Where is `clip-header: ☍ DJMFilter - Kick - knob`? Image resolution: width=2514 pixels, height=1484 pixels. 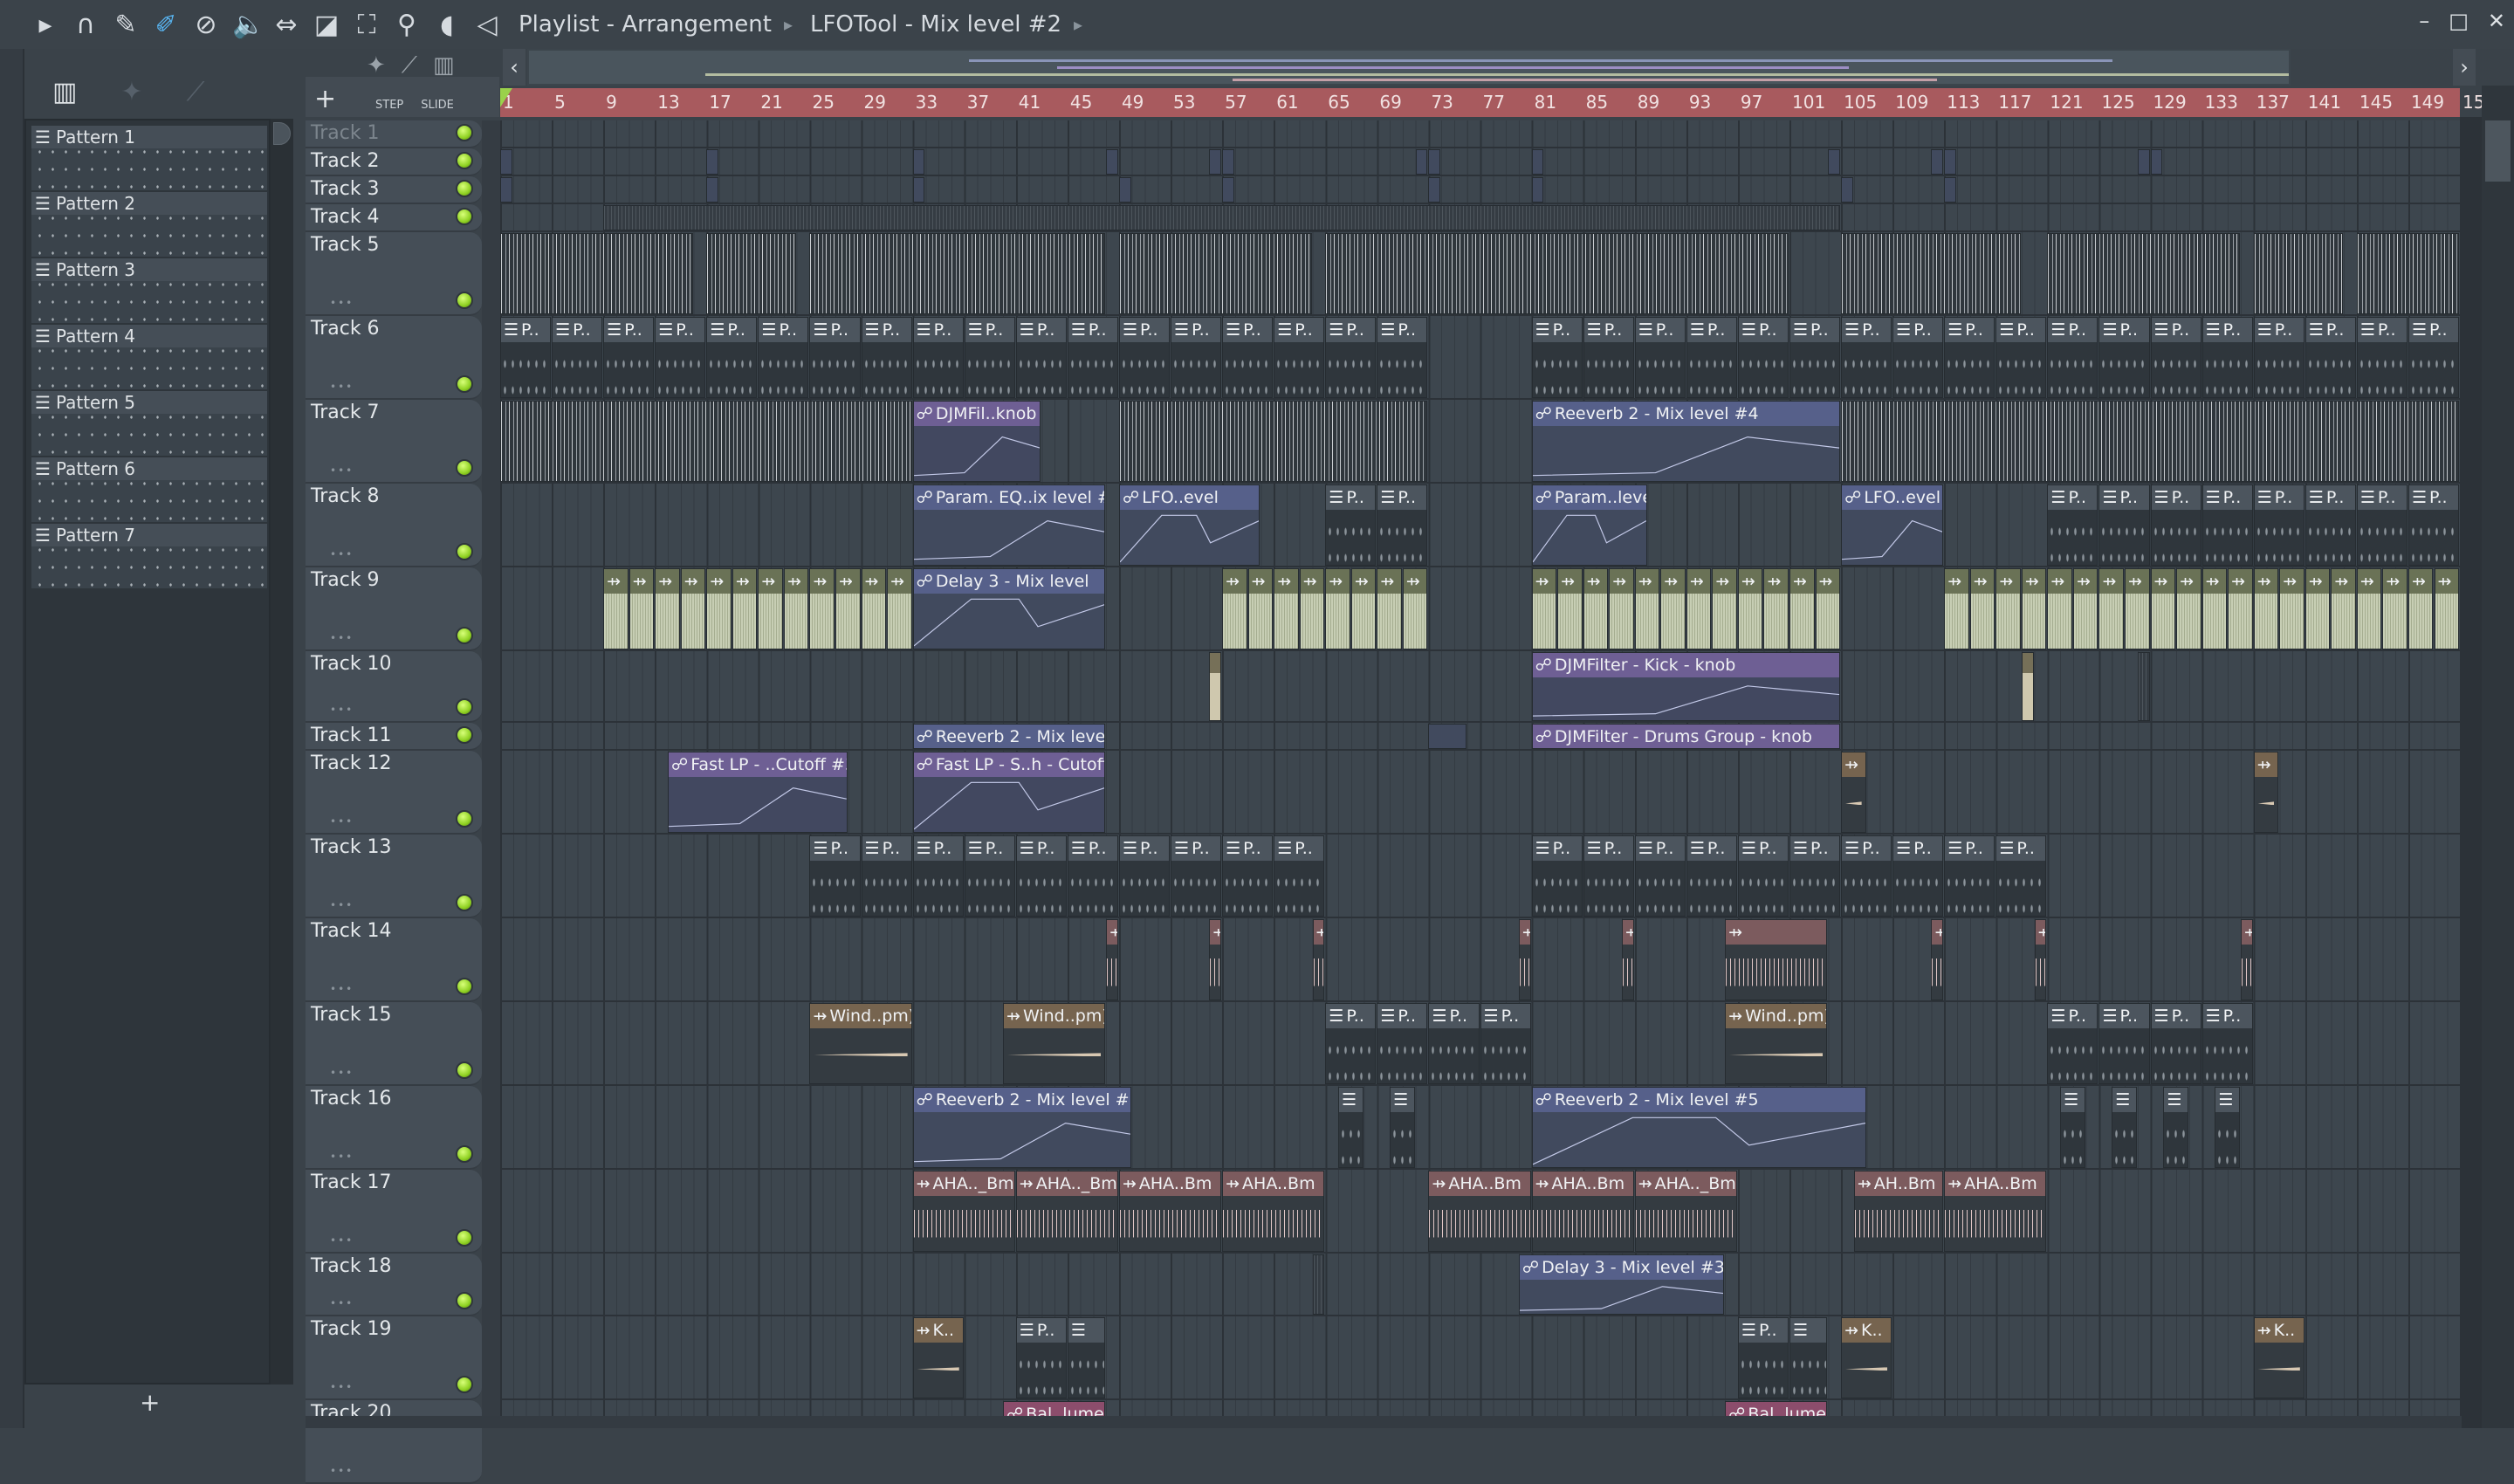 clip-header: ☍ DJMFilter - Kick - knob is located at coordinates (1686, 665).